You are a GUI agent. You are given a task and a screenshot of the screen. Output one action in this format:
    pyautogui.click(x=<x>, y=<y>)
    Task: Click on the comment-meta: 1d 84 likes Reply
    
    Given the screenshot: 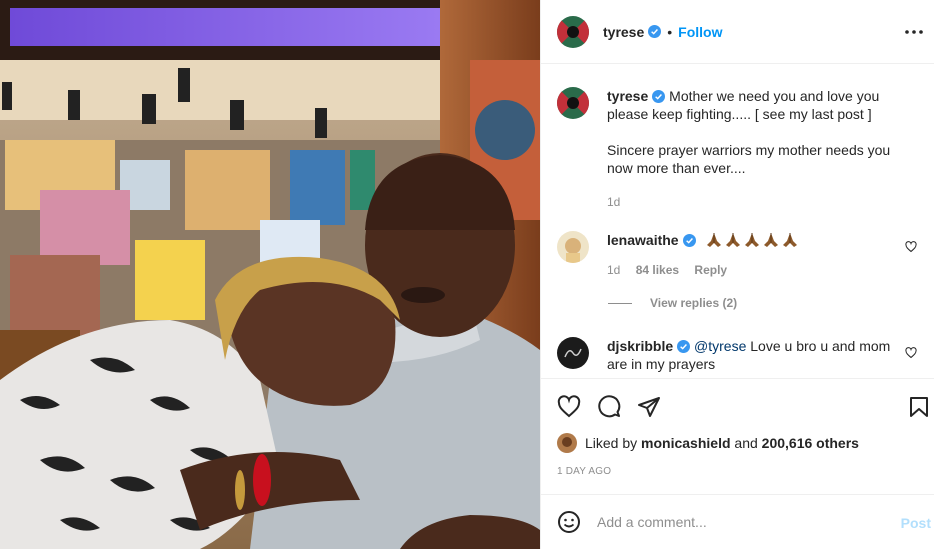 What is the action you would take?
    pyautogui.click(x=757, y=270)
    